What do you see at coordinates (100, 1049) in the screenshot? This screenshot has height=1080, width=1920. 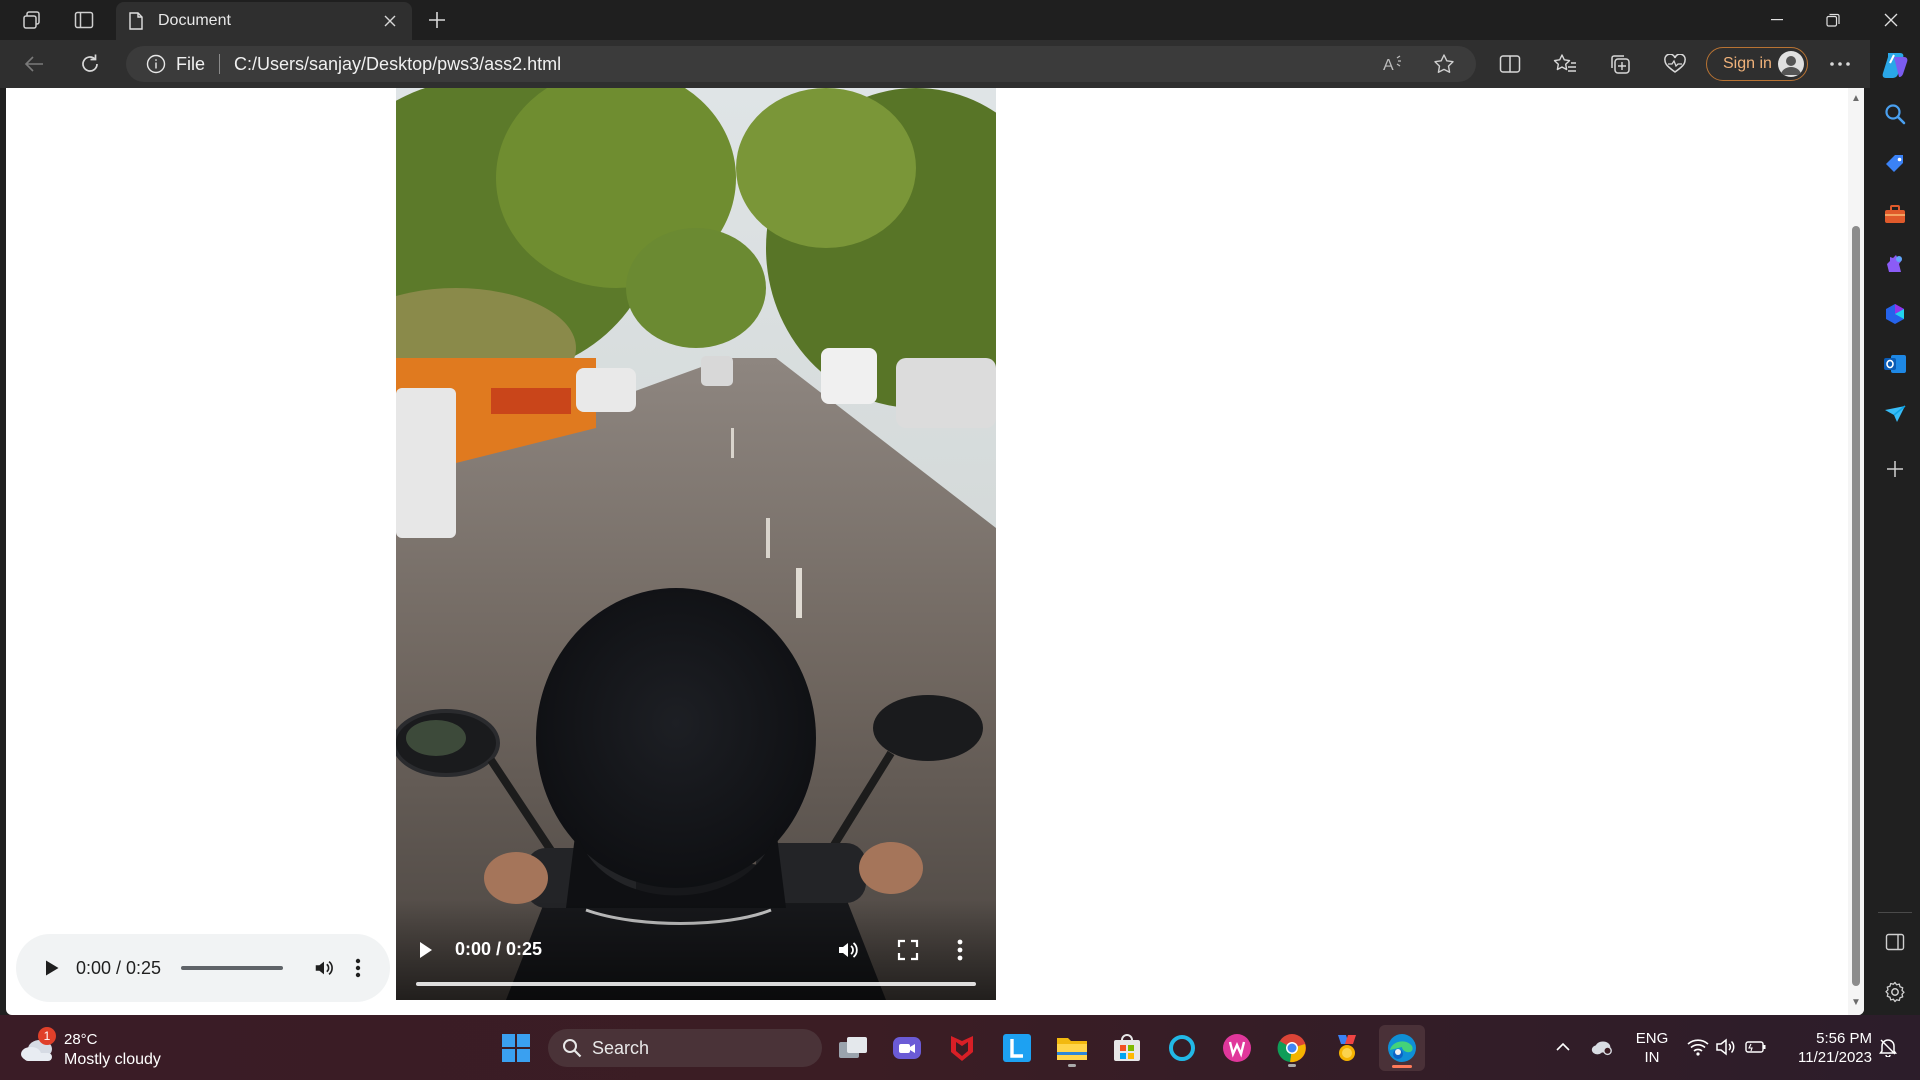 I see `weather-widget: 1 28°C Mostly cloudy` at bounding box center [100, 1049].